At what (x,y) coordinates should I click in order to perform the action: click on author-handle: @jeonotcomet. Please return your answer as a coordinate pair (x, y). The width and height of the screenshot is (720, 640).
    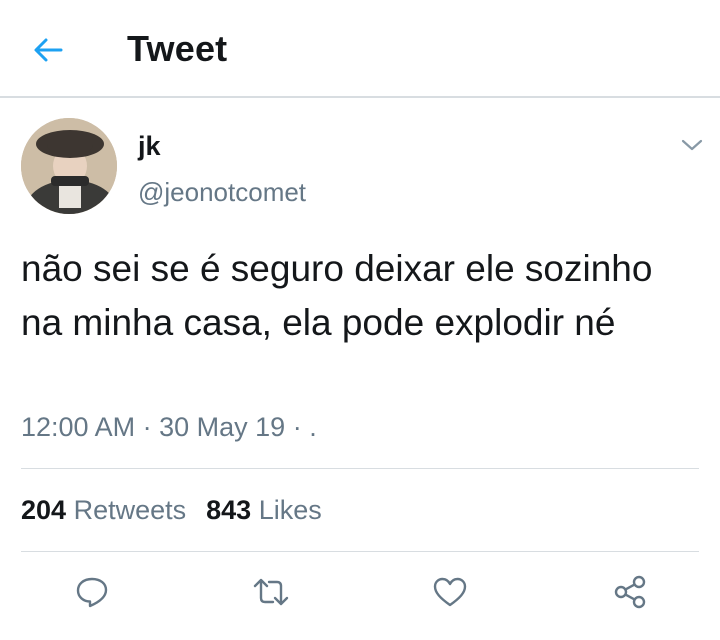
    Looking at the image, I should click on (222, 192).